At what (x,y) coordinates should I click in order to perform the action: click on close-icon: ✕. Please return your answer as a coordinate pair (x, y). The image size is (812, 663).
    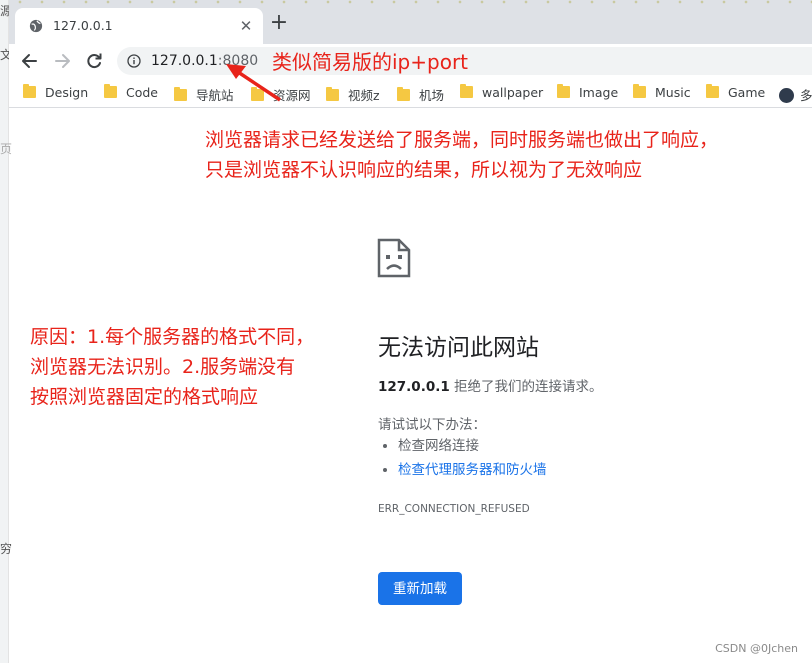
    Looking at the image, I should click on (246, 26).